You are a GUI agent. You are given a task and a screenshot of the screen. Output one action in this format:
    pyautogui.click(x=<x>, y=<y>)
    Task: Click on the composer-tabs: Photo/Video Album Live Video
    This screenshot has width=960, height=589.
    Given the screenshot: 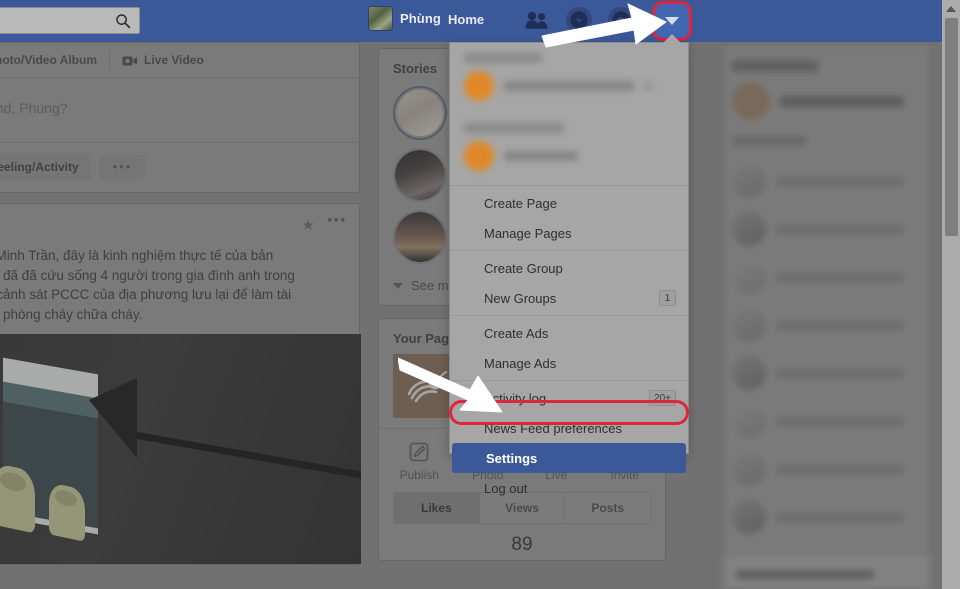 What is the action you would take?
    pyautogui.click(x=179, y=60)
    